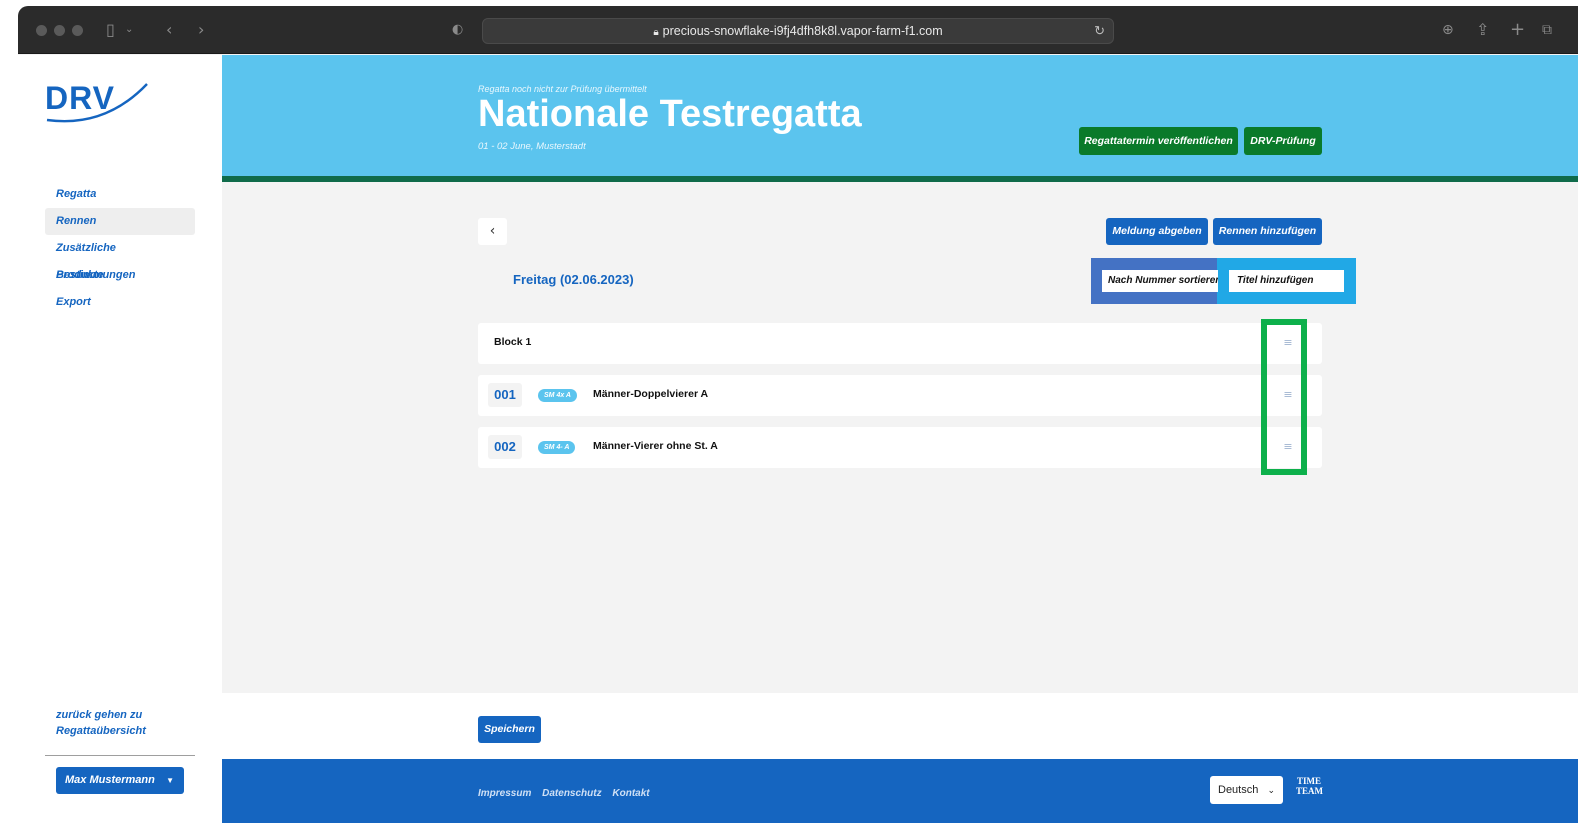 The image size is (1578, 823). Describe the element at coordinates (509, 729) in the screenshot. I see `save-button: Speichern` at that location.